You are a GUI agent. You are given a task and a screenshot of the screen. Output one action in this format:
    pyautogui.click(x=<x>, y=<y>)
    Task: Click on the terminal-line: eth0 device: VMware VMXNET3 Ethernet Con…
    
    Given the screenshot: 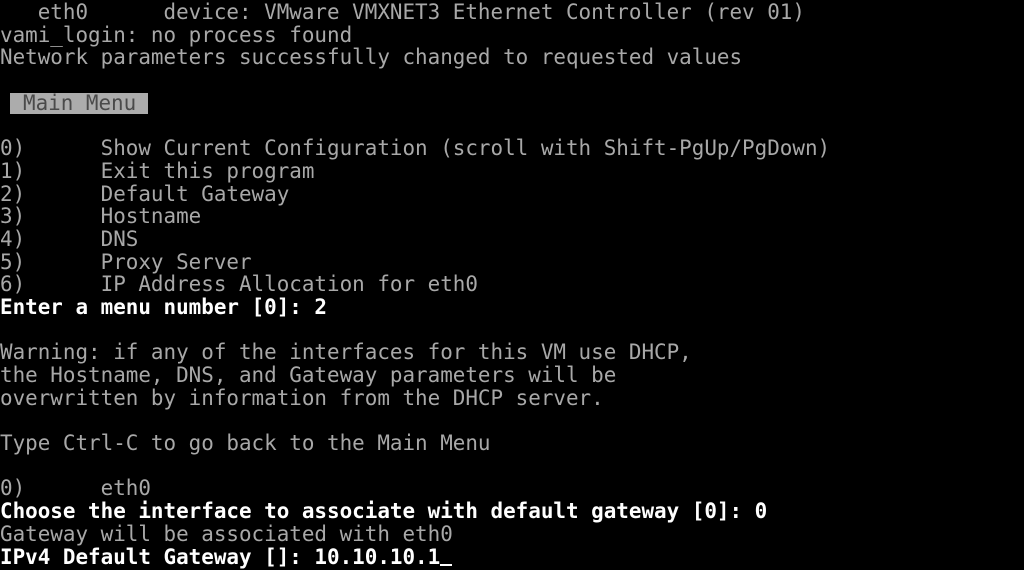 What is the action you would take?
    pyautogui.click(x=512, y=12)
    